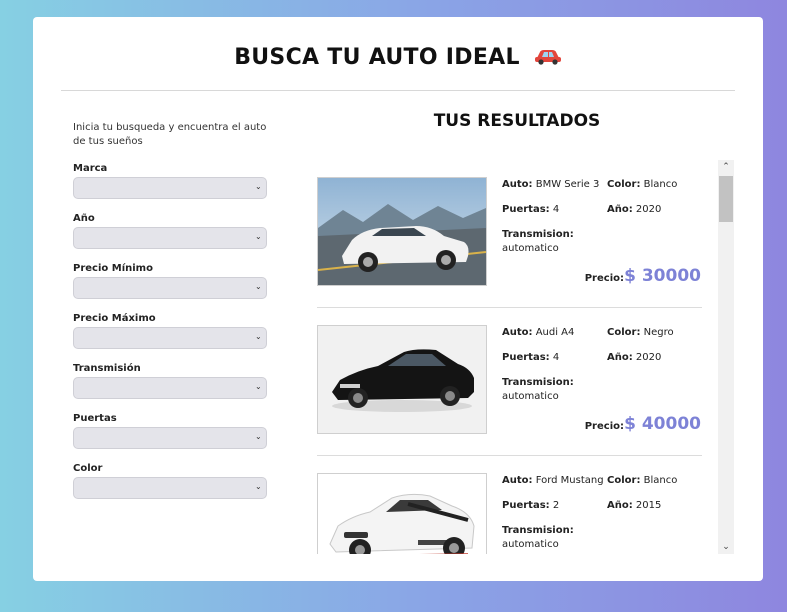 The height and width of the screenshot is (612, 787). Describe the element at coordinates (90, 168) in the screenshot. I see `marca-label: Marca` at that location.